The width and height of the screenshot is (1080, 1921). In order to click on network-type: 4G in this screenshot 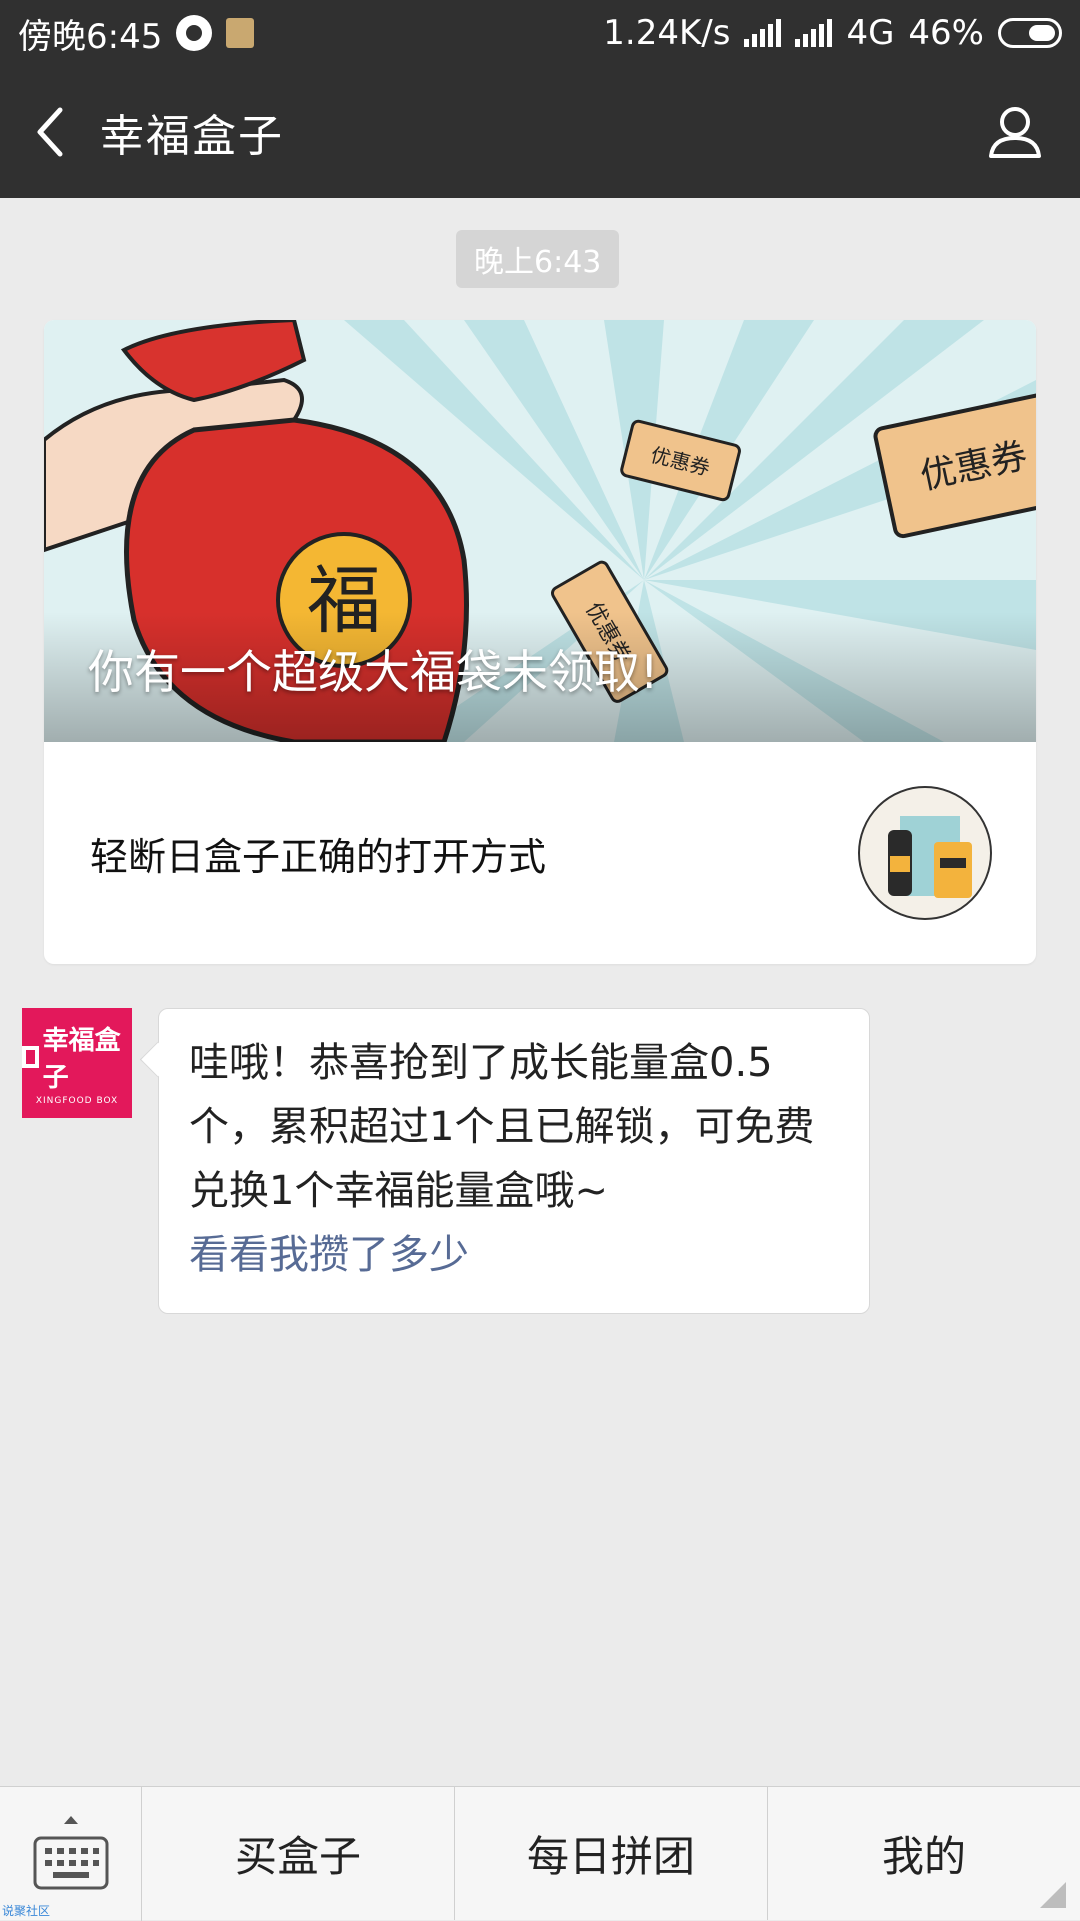, I will do `click(870, 33)`.